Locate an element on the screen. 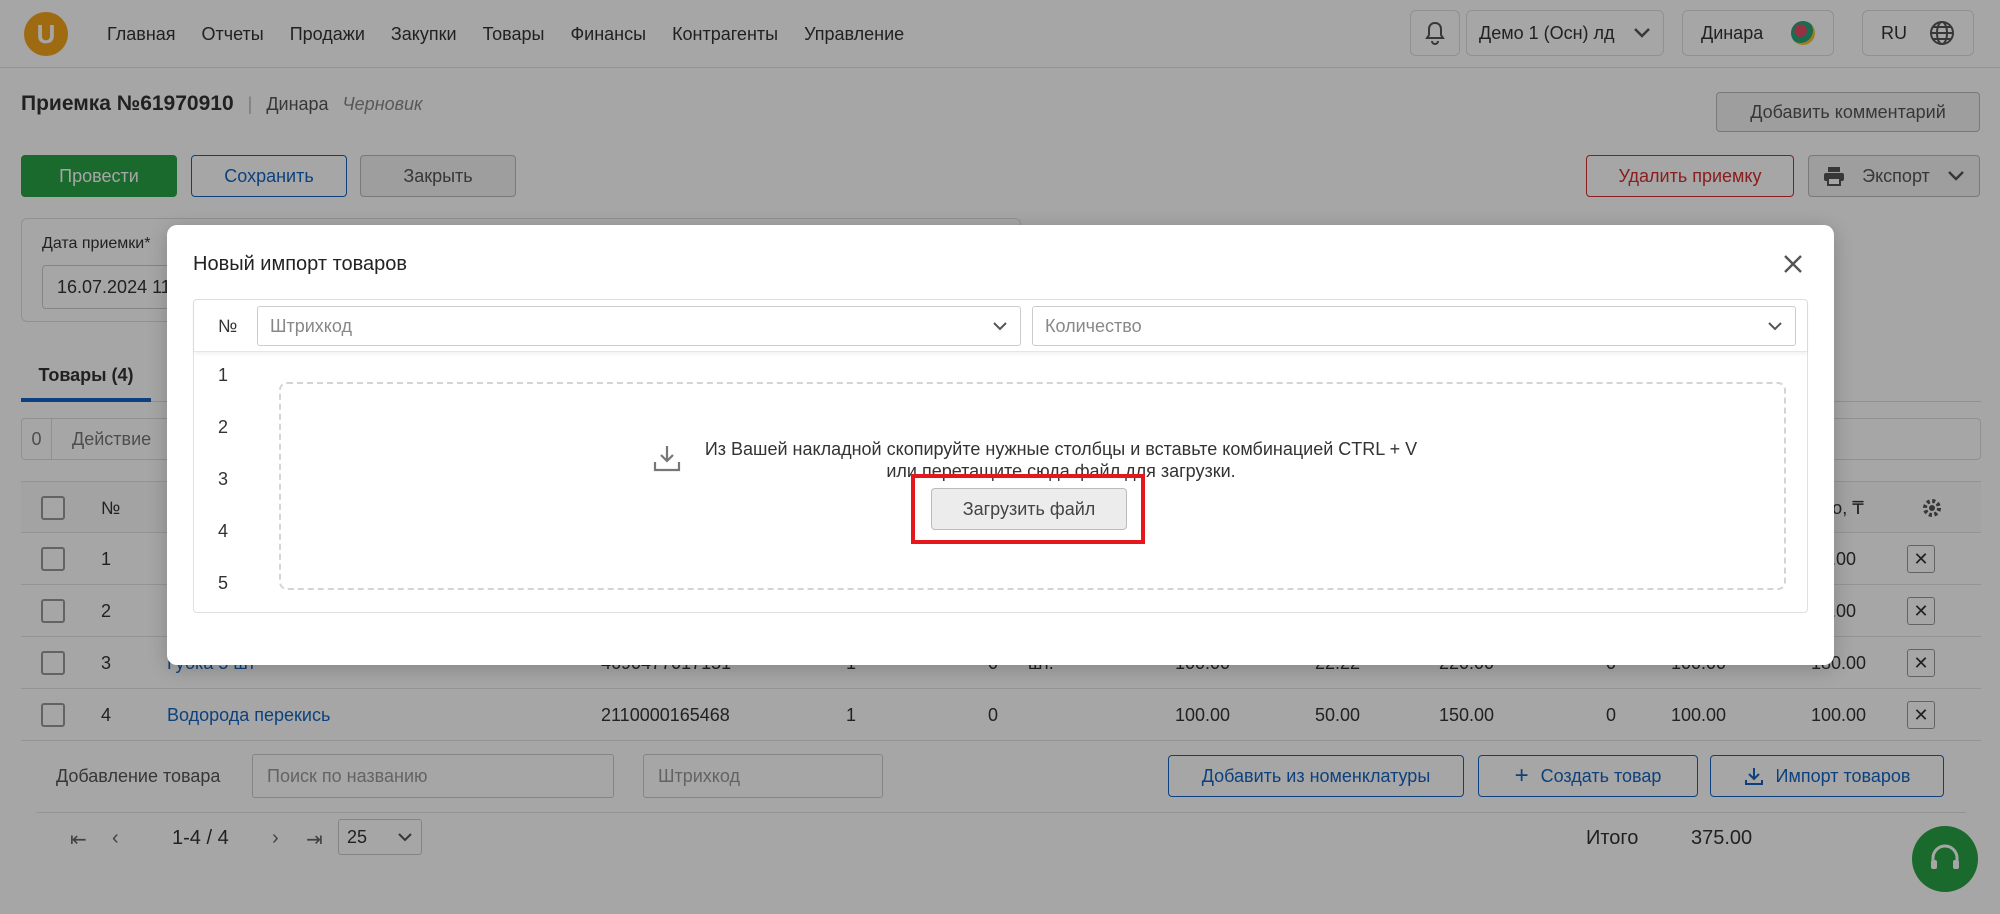 The image size is (2000, 914). close-icon is located at coordinates (1793, 264).